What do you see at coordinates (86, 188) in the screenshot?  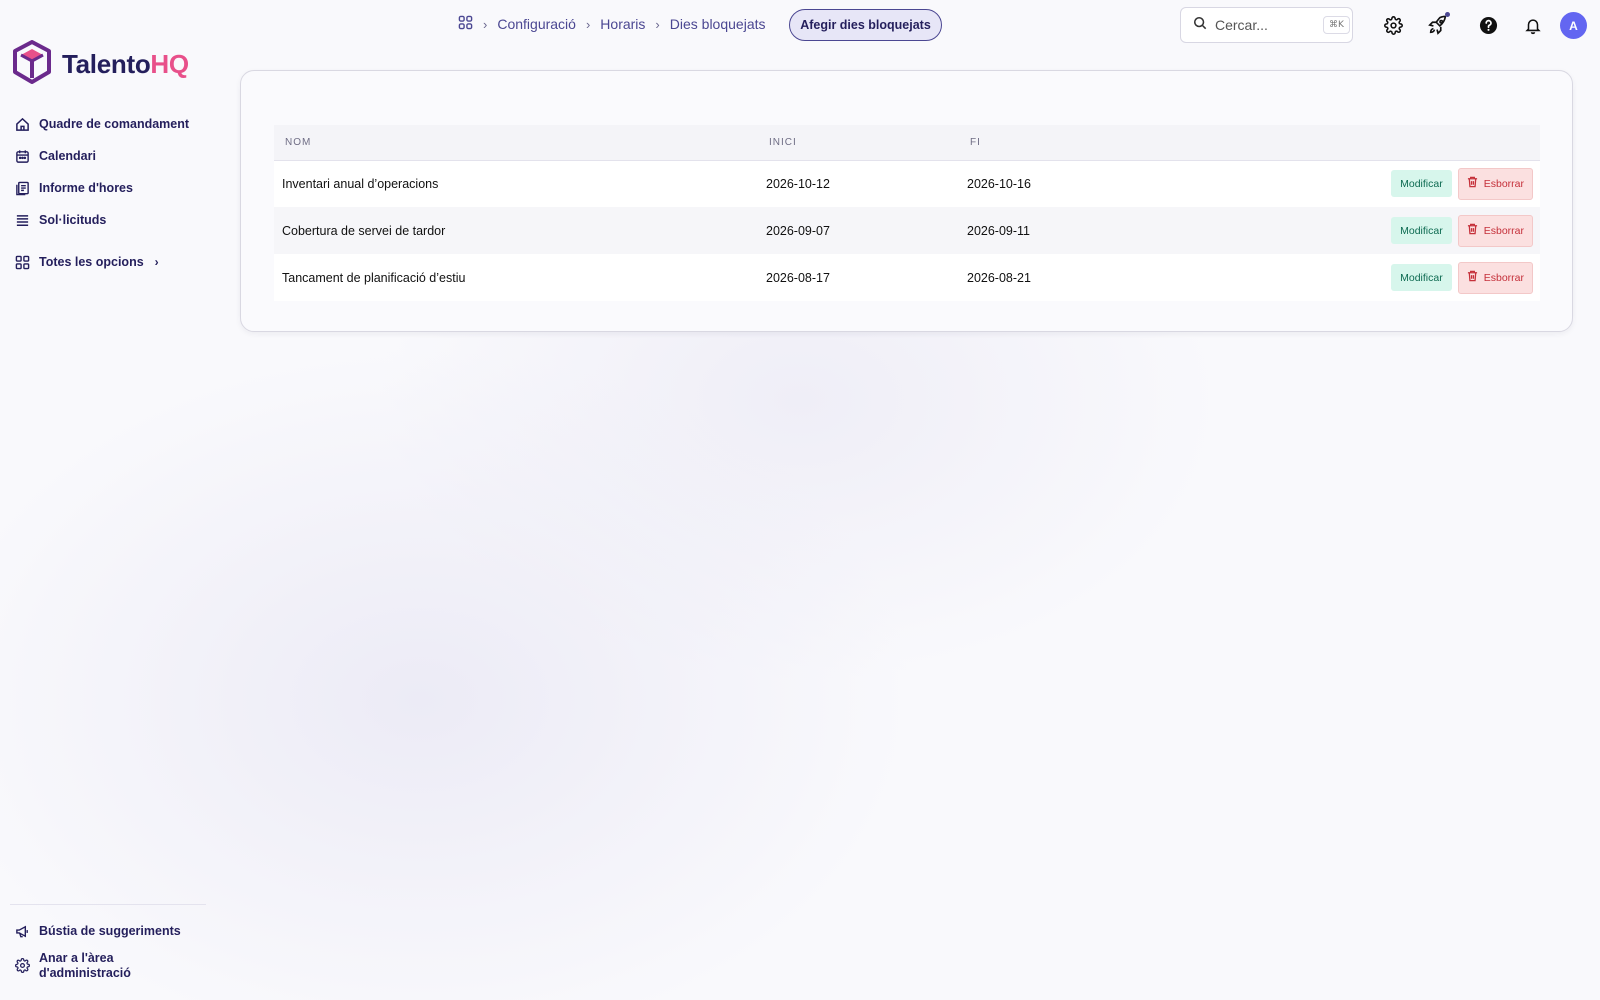 I see `sidebar-item-label: Informe d'hores` at bounding box center [86, 188].